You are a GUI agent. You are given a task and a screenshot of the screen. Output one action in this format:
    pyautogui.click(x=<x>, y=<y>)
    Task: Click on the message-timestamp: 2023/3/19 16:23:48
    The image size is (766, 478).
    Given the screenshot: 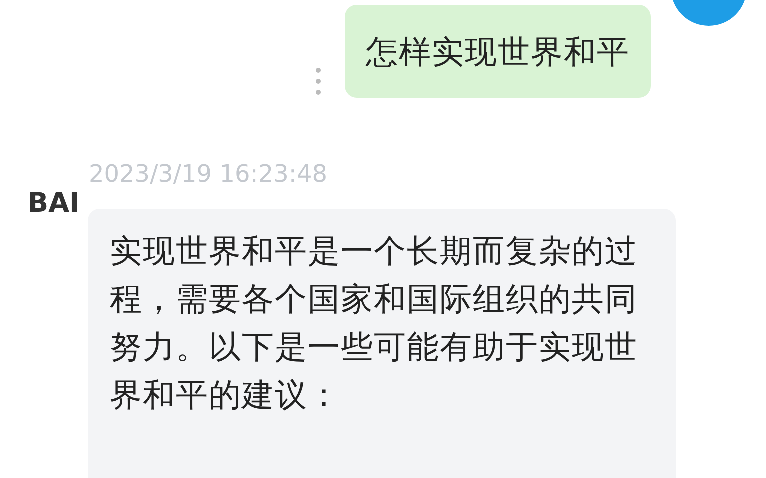 What is the action you would take?
    pyautogui.click(x=208, y=174)
    